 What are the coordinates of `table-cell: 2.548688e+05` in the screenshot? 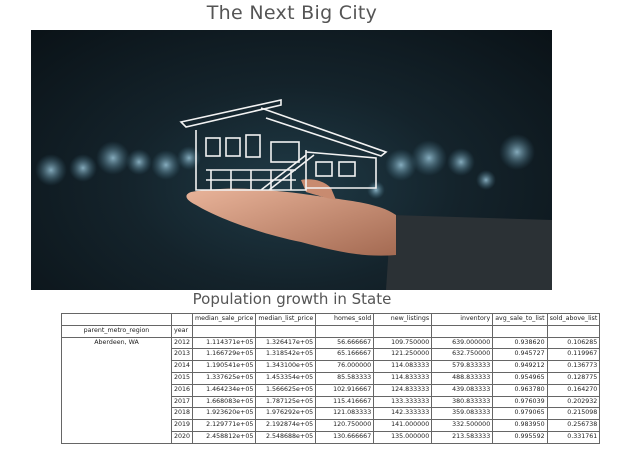 It's located at (286, 437).